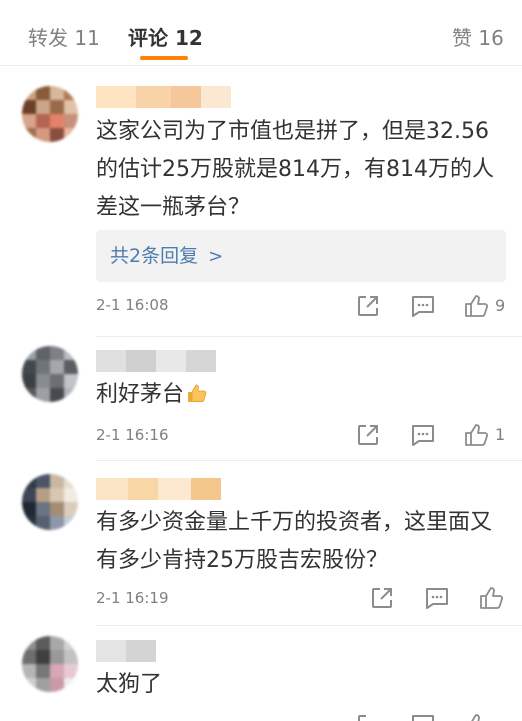  I want to click on comment-text: 太狗了, so click(129, 684).